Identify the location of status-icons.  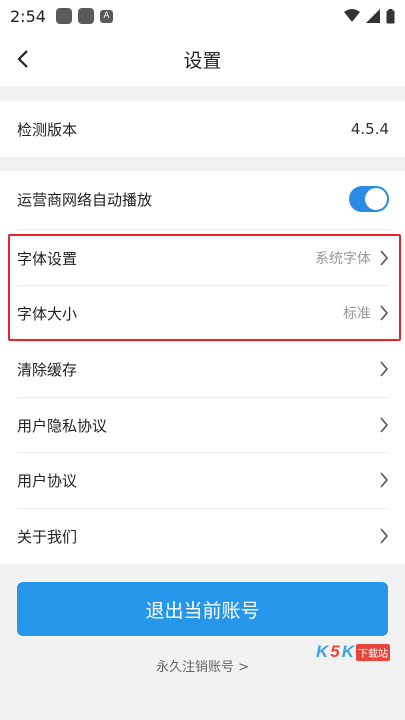
(369, 16).